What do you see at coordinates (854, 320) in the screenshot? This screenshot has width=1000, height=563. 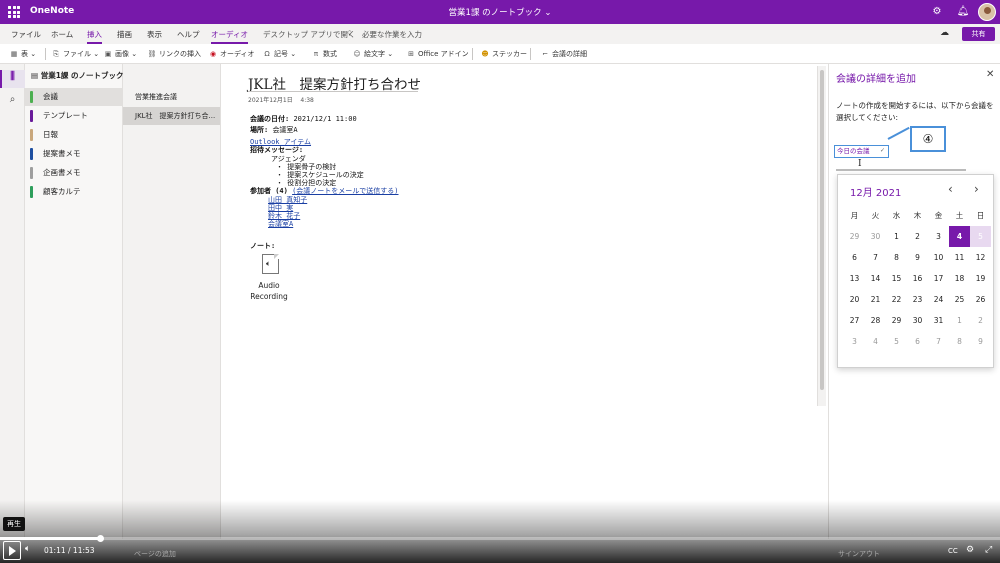 I see `calendar-day: 27` at bounding box center [854, 320].